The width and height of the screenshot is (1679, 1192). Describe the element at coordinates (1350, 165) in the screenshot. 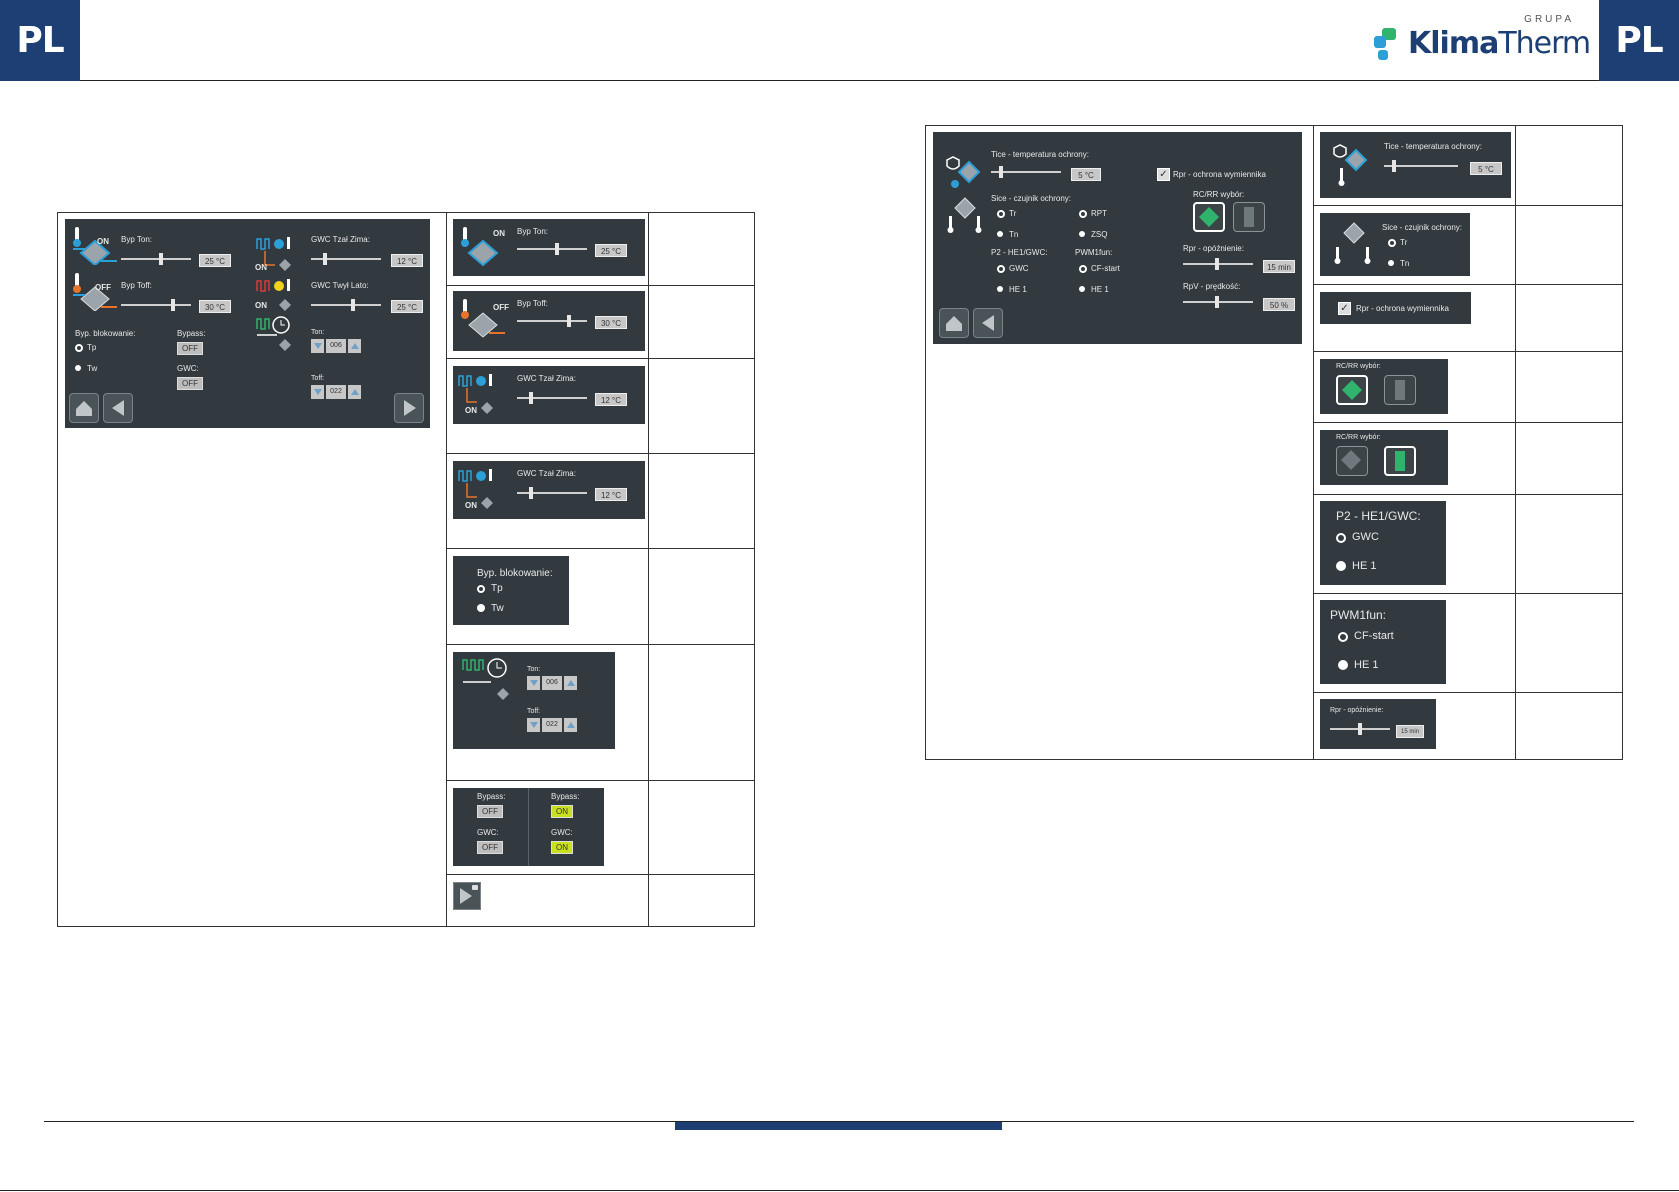

I see `shield-exchanger-icon` at that location.